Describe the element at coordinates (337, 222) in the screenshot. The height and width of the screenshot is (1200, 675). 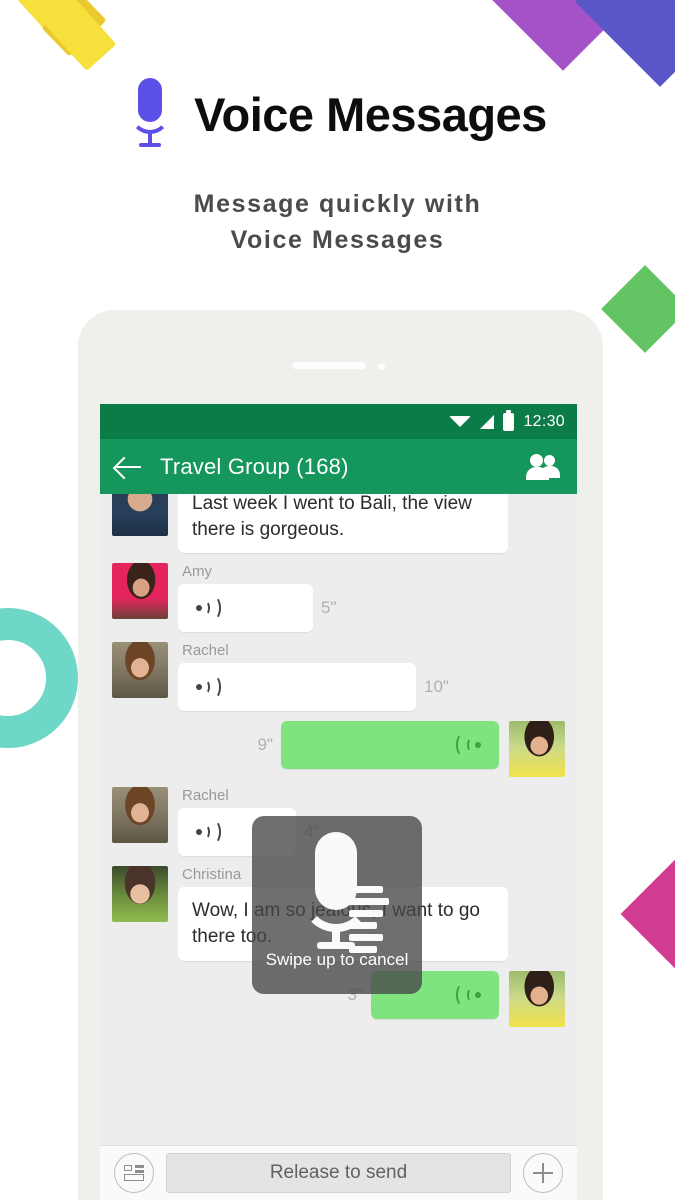
I see `hero-subtitle: Message quickly with Voice Messages` at that location.